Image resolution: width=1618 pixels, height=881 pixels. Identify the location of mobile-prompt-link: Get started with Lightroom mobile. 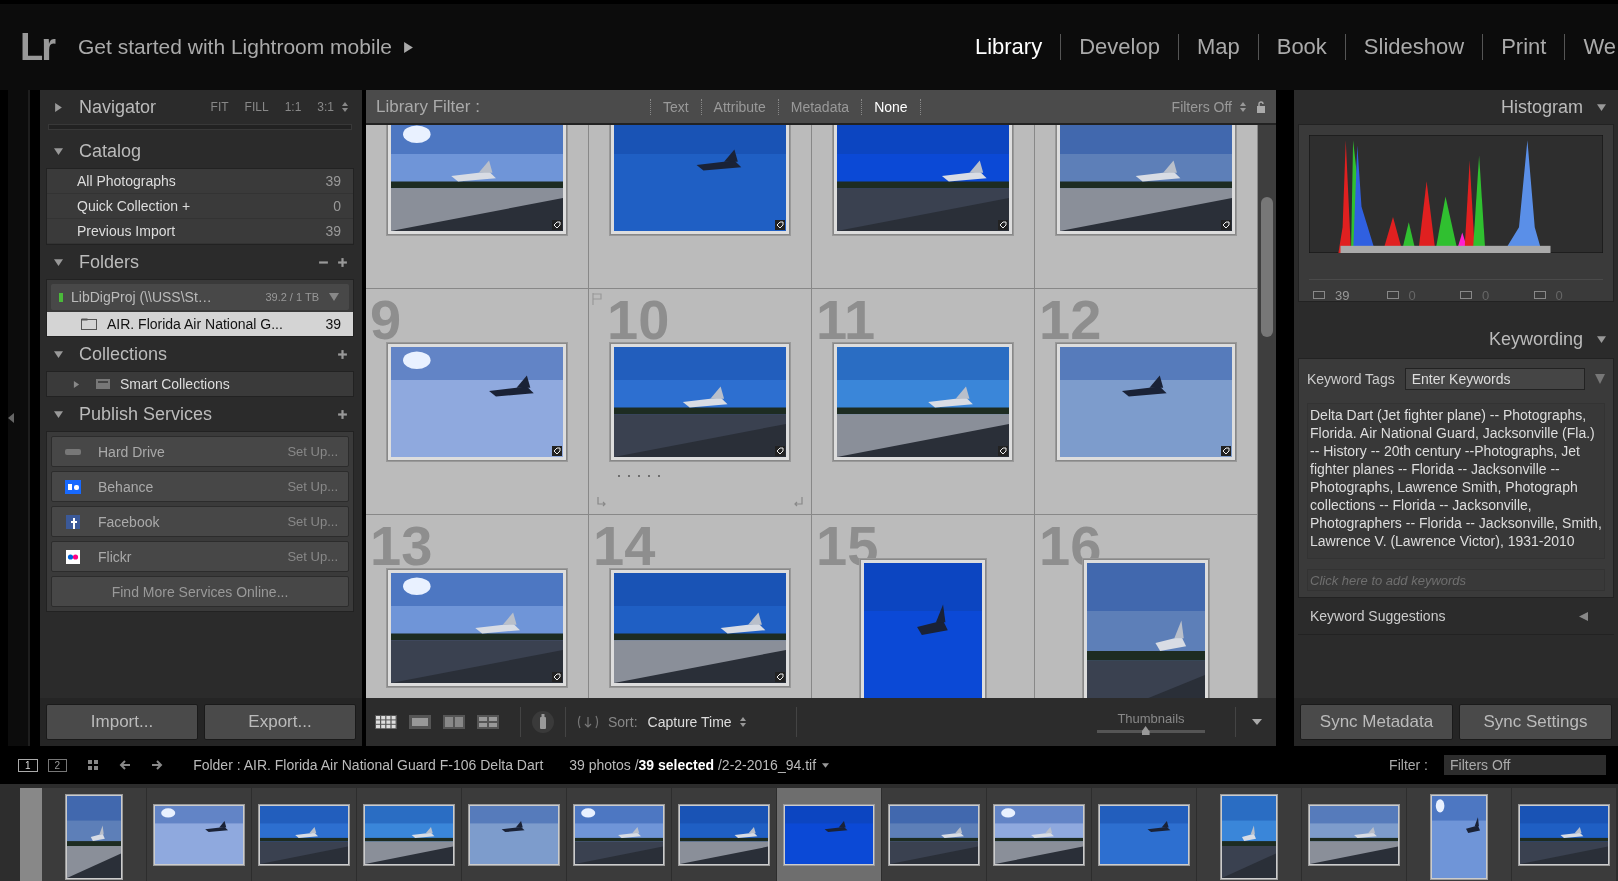
(235, 47).